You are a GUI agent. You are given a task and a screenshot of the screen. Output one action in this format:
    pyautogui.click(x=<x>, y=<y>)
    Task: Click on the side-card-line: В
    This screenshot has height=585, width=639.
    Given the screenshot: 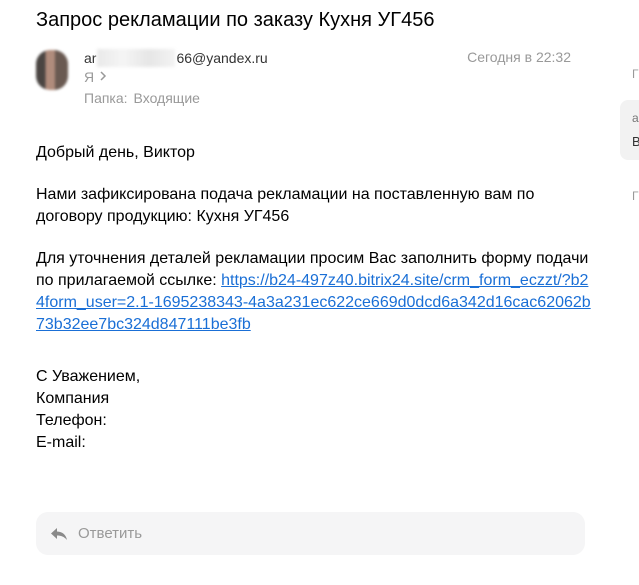 What is the action you would take?
    pyautogui.click(x=635, y=141)
    